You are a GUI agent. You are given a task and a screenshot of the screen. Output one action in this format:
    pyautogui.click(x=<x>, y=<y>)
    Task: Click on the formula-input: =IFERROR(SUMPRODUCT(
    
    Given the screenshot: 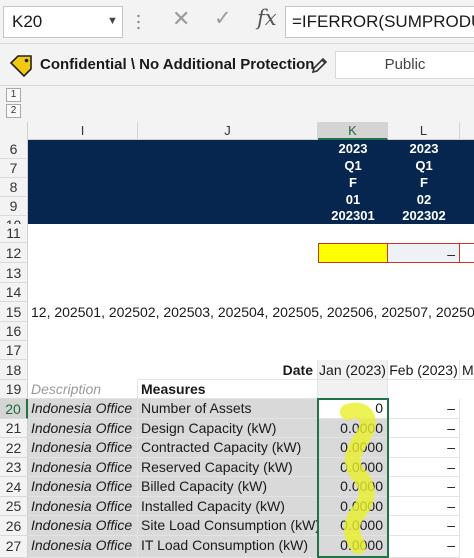 What is the action you would take?
    pyautogui.click(x=379, y=22)
    